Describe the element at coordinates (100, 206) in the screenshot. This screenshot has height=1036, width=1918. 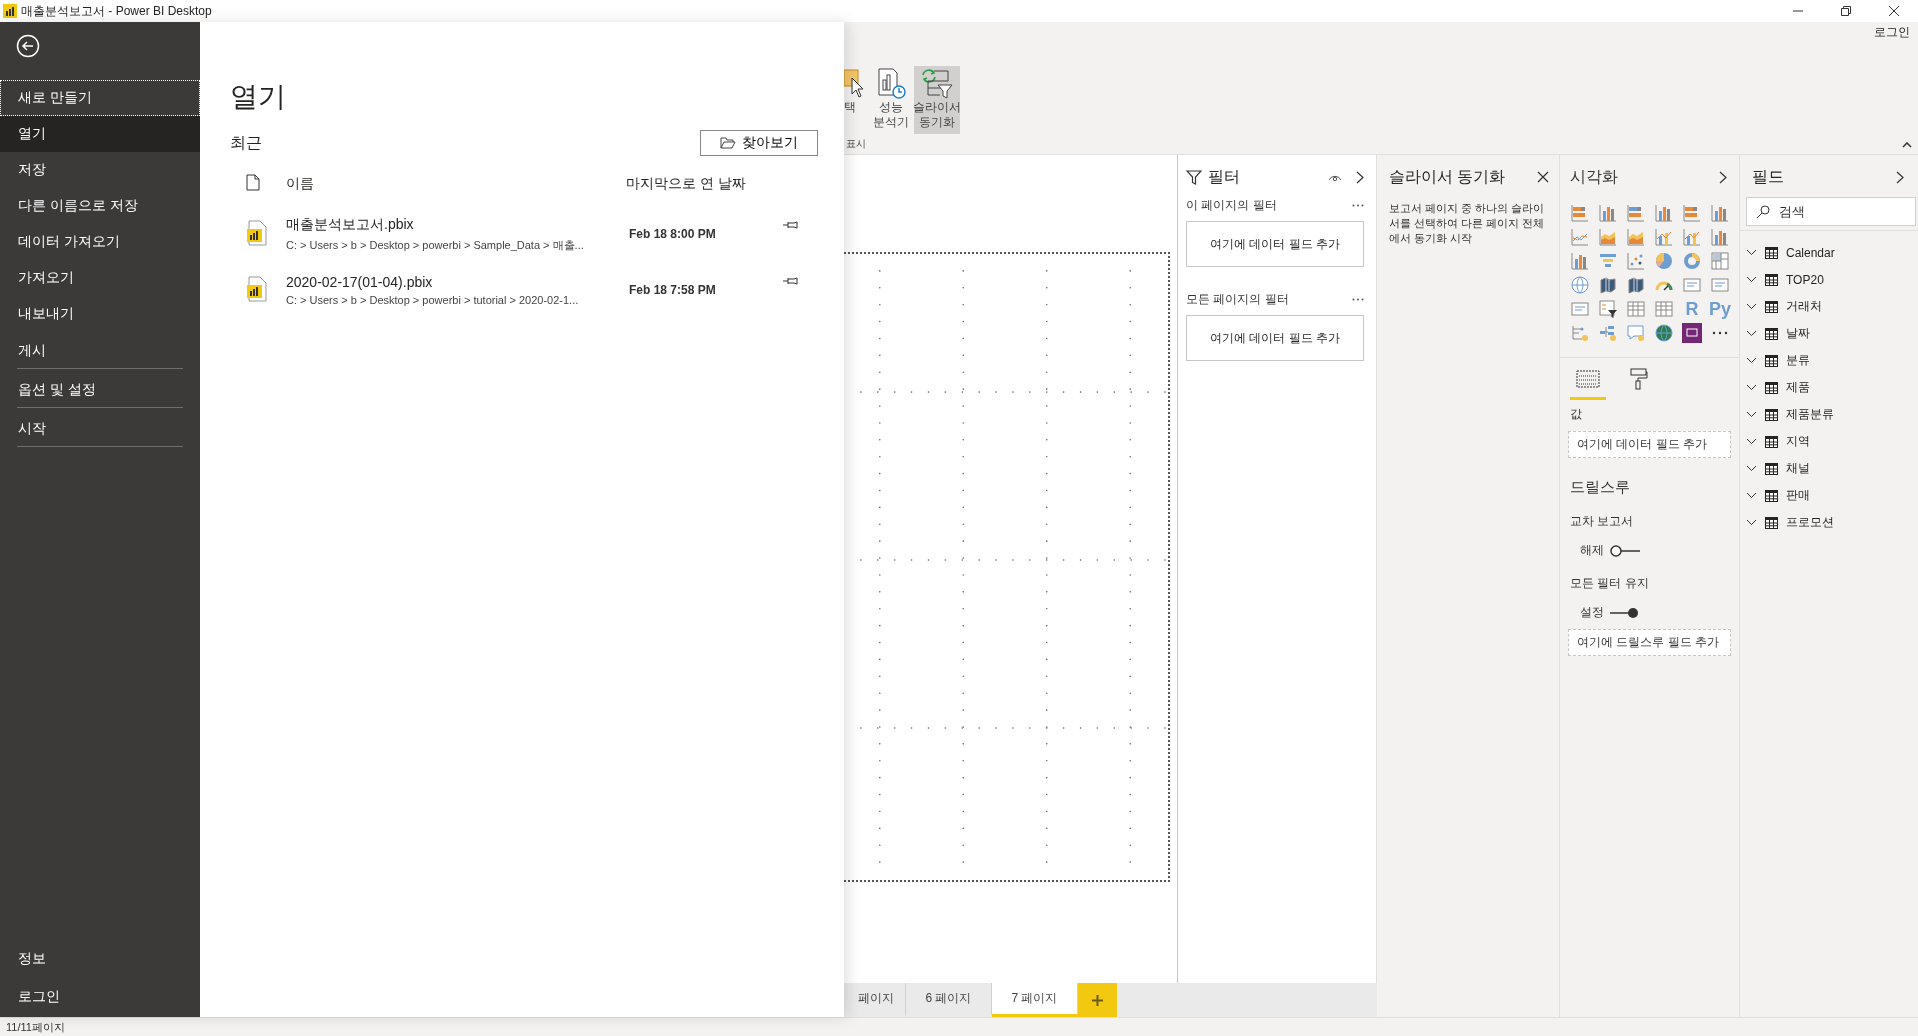
I see `menu-item: 다른 이름으로 저장` at that location.